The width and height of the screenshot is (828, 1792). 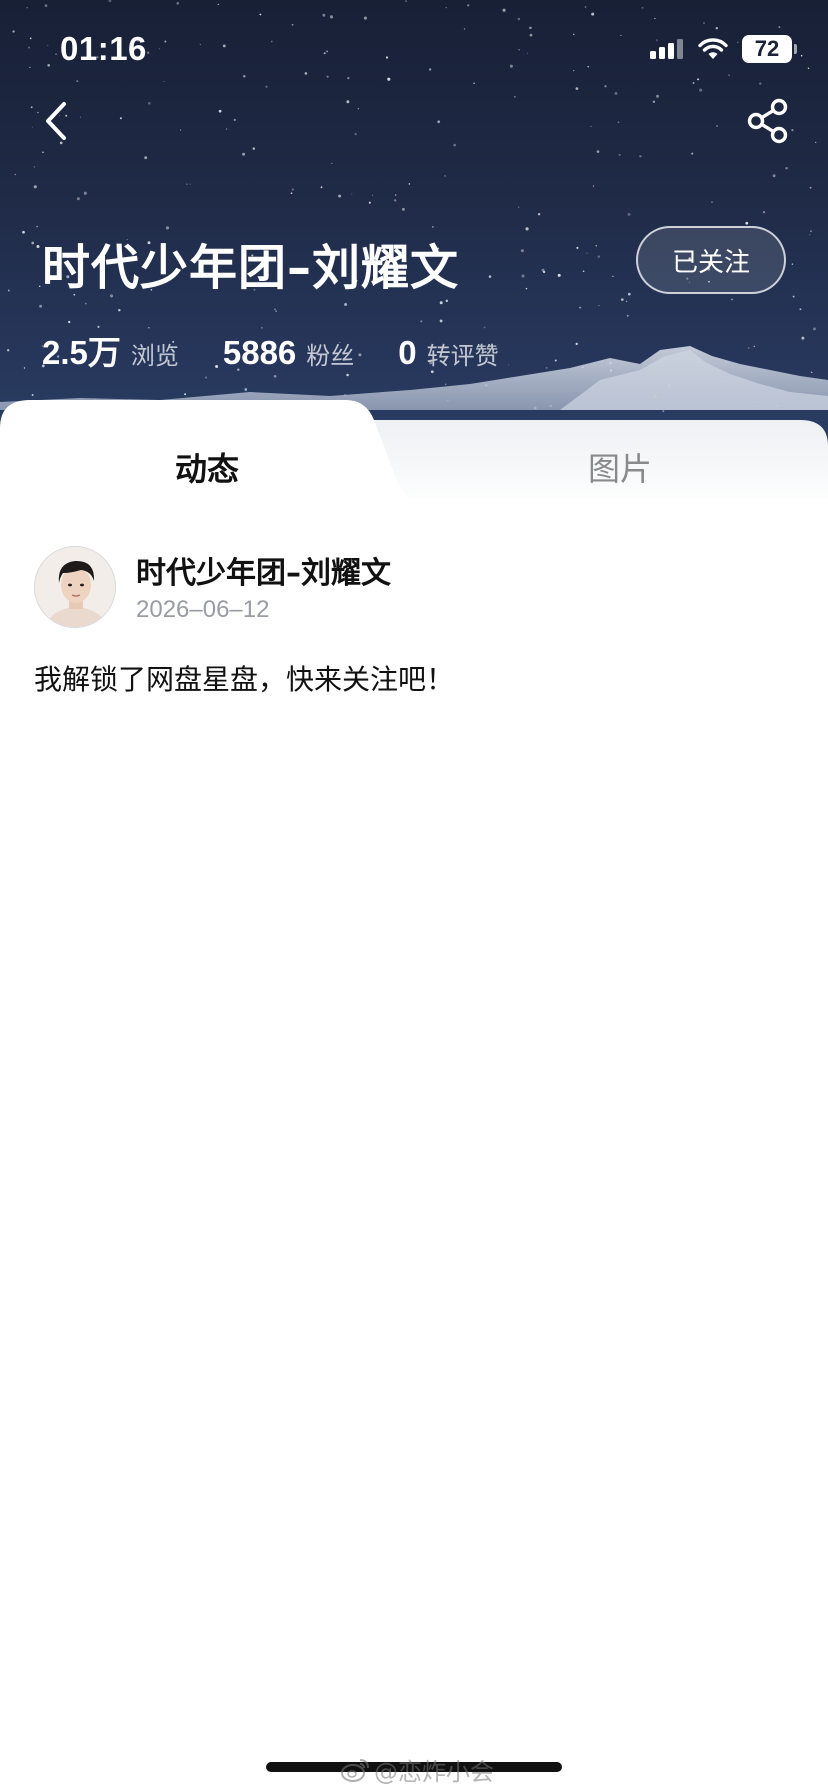 What do you see at coordinates (711, 260) in the screenshot?
I see `follow-button: 已关注` at bounding box center [711, 260].